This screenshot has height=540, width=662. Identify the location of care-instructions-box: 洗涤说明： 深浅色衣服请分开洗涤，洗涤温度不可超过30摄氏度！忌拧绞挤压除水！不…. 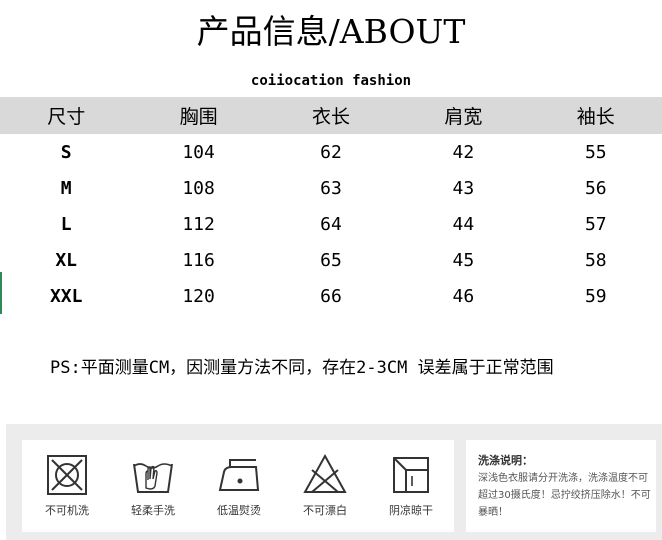
(561, 486).